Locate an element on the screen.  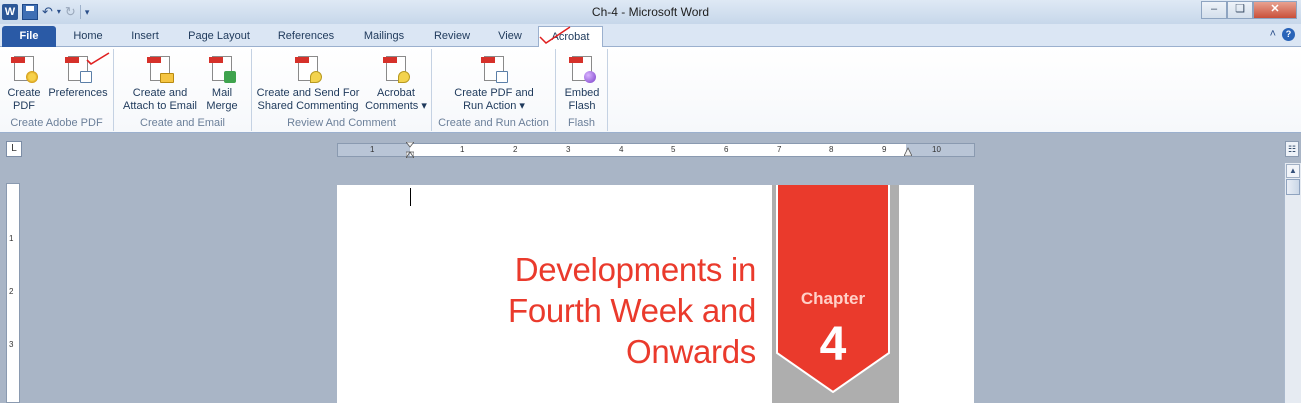
tab-page-layout: Page Layout is located at coordinates (219, 36).